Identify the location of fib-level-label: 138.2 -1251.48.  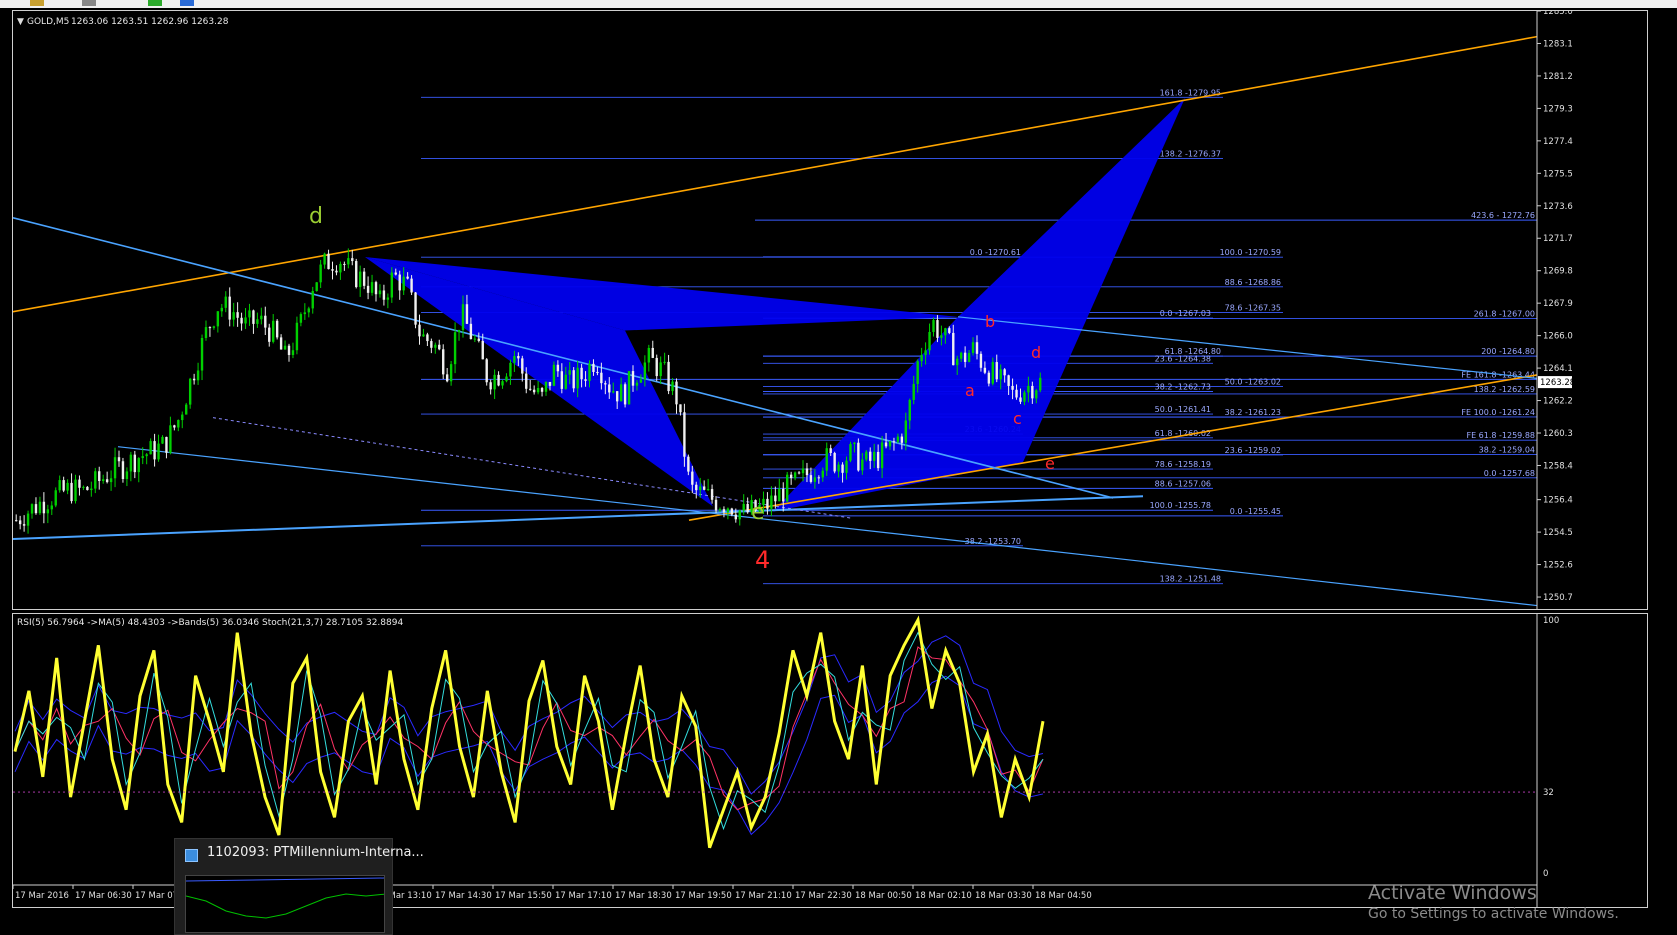
(1190, 579).